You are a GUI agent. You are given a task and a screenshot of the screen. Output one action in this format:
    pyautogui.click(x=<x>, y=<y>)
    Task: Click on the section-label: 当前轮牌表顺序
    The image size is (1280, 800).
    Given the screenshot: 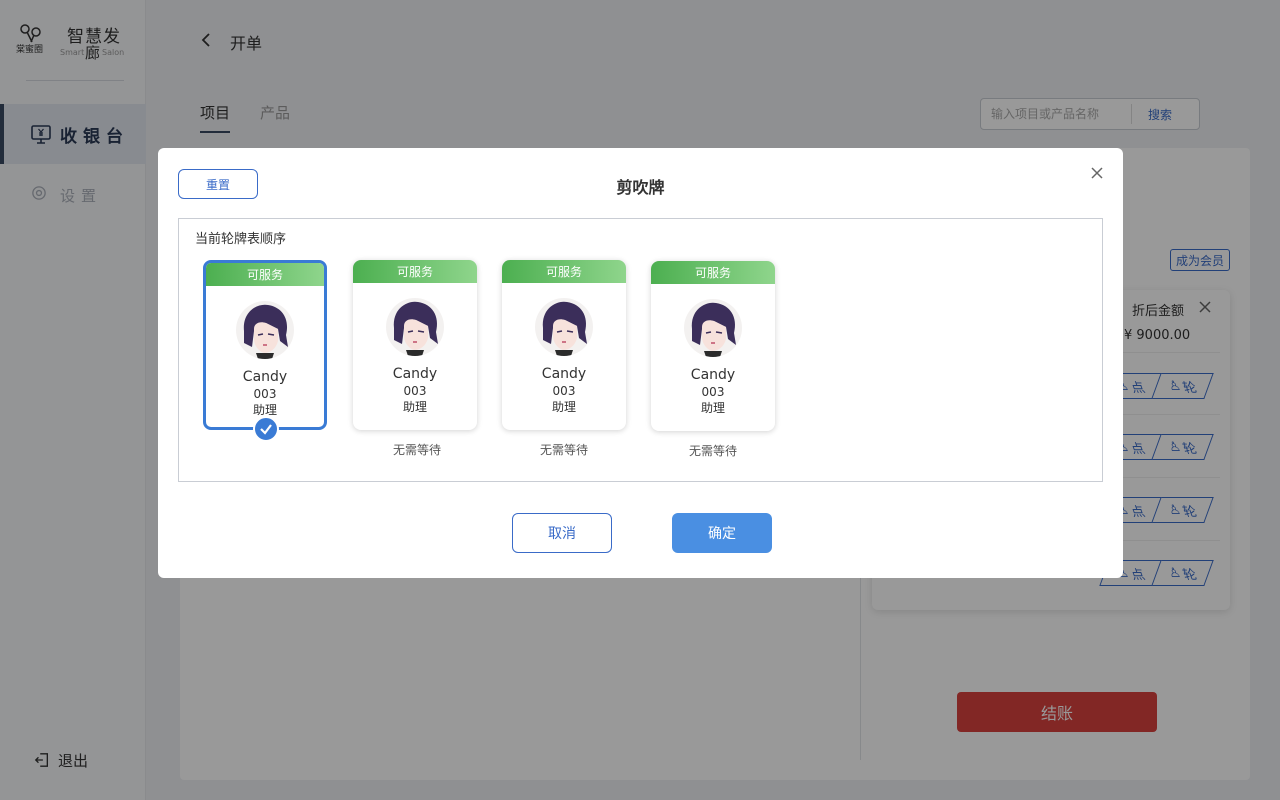 What is the action you would take?
    pyautogui.click(x=241, y=239)
    